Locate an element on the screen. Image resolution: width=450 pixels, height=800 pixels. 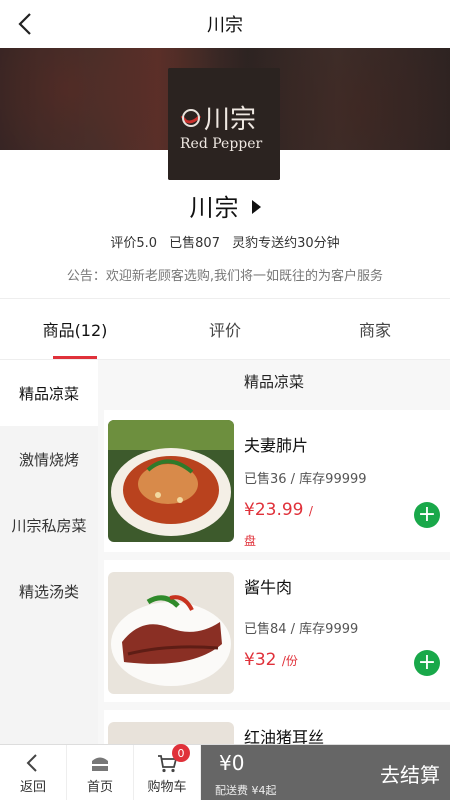
back-nav-button: 返回 is located at coordinates (33, 772).